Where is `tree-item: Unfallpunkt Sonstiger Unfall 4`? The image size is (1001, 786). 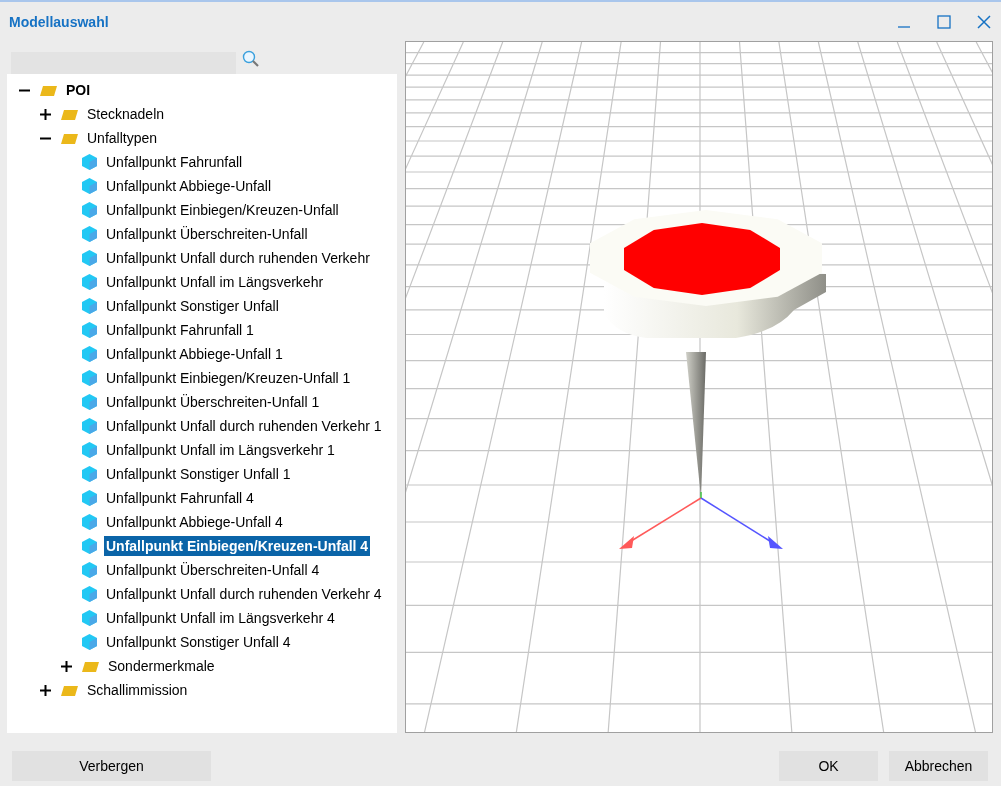
tree-item: Unfallpunkt Sonstiger Unfall 4 is located at coordinates (198, 642).